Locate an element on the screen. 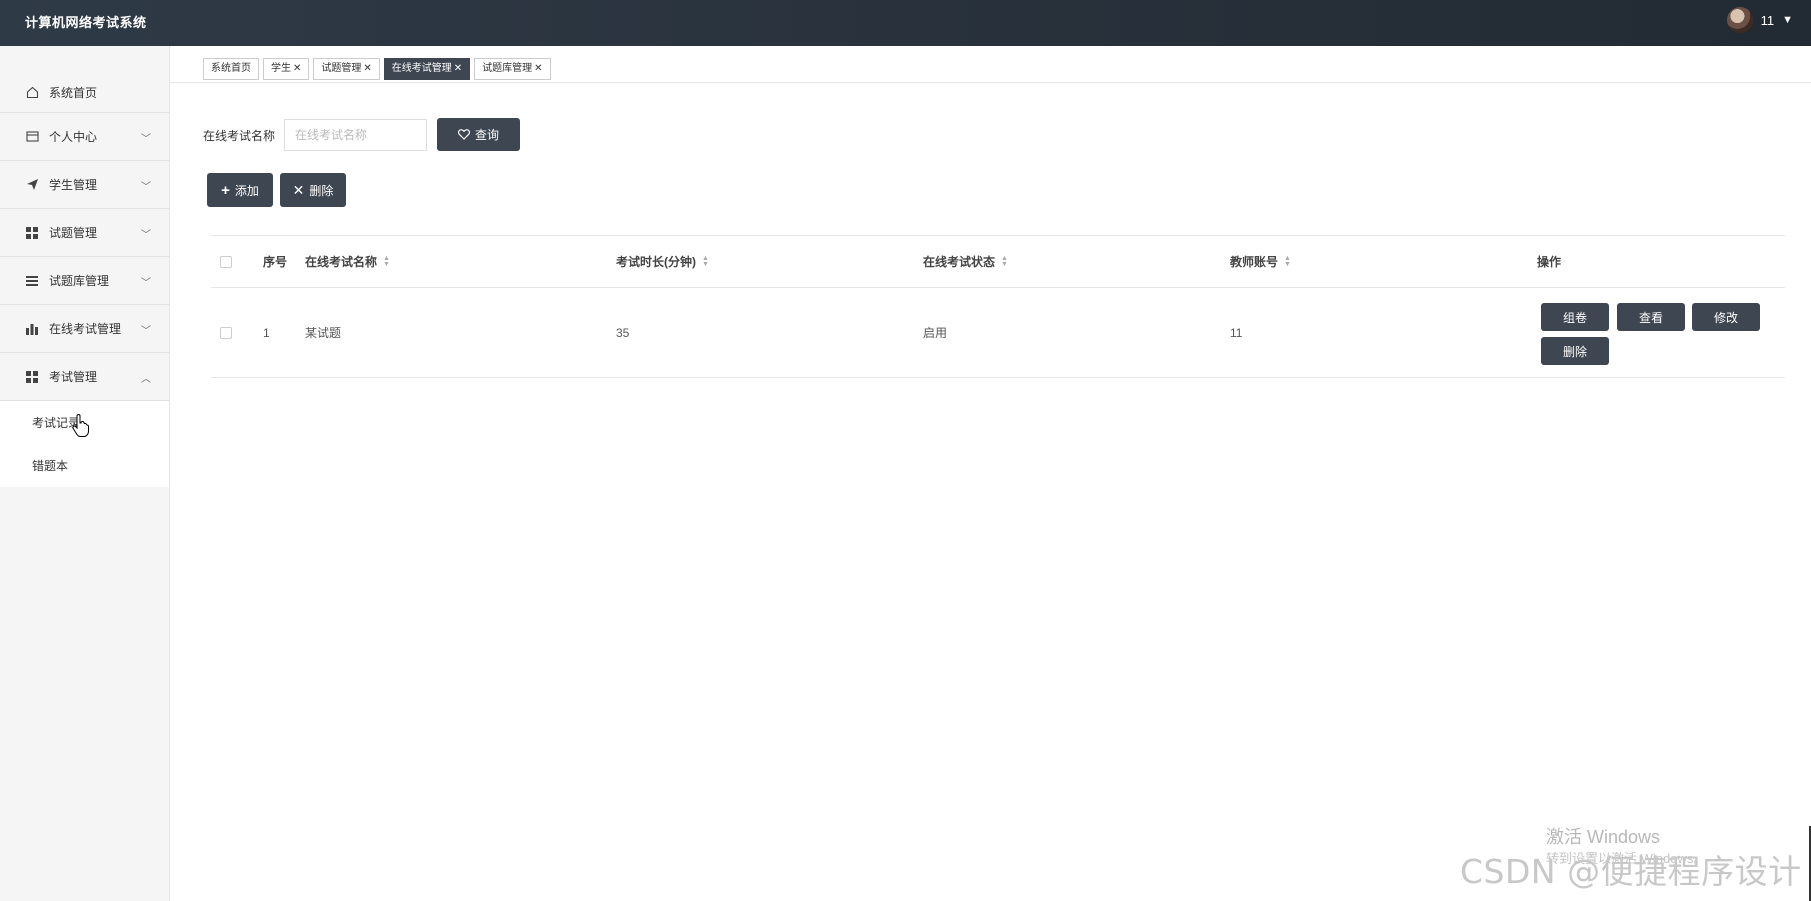  row-select-cell is located at coordinates (226, 332).